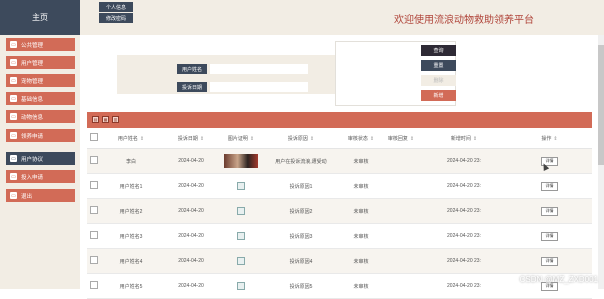 The height and width of the screenshot is (299, 604). Describe the element at coordinates (40, 98) in the screenshot. I see `sidebar-item: ▭ 基础信息` at that location.